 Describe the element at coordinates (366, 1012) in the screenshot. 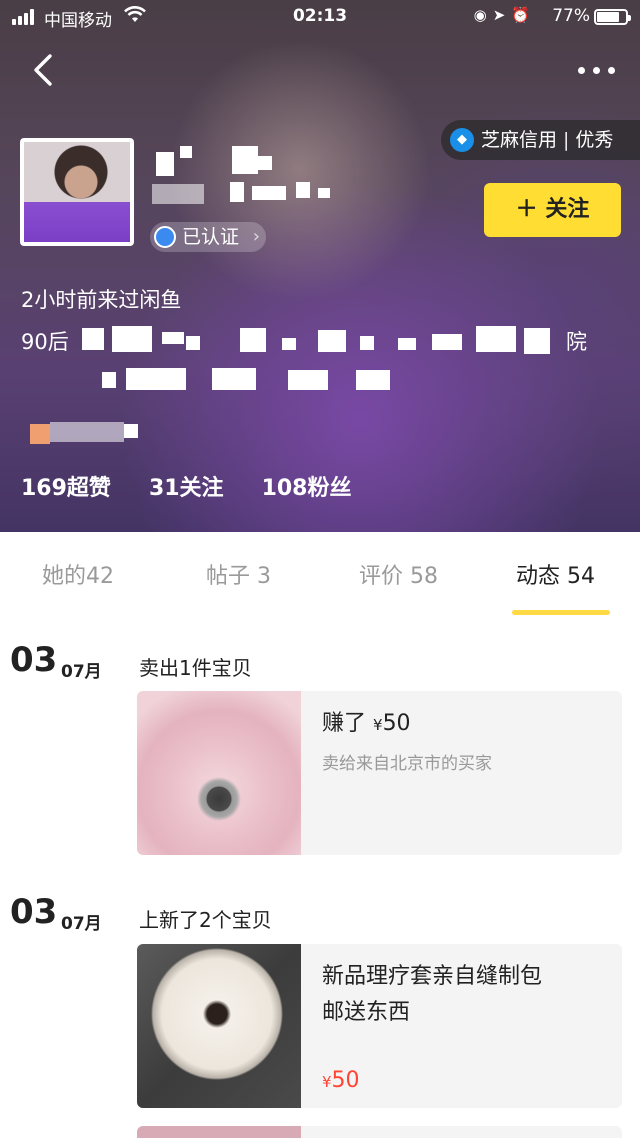

I see `listing-title-line2: 邮送东西` at that location.